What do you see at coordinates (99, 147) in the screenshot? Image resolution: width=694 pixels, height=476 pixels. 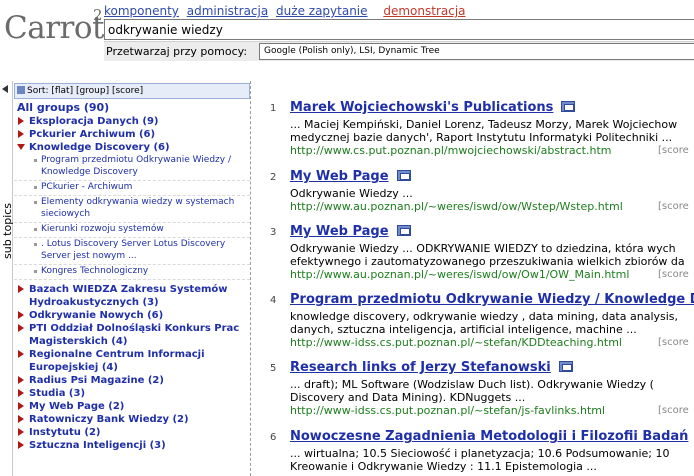 I see `cluster-label: Knowledge Discovery (6)` at bounding box center [99, 147].